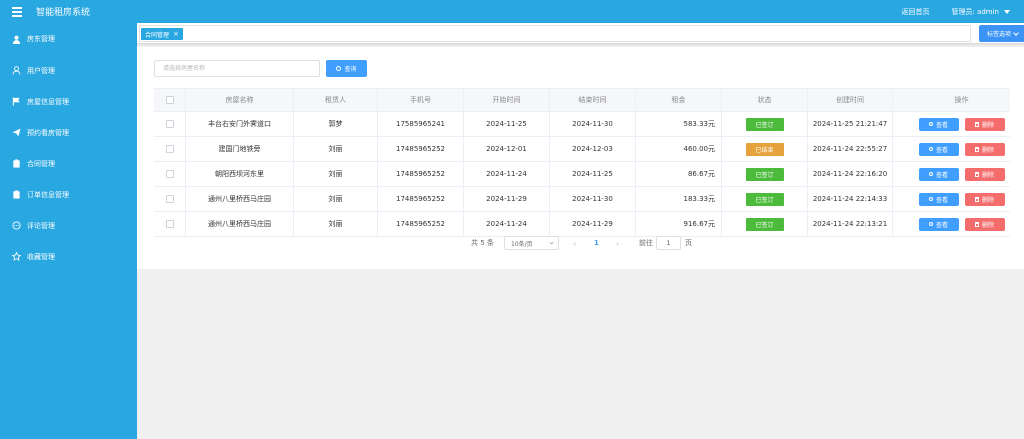  Describe the element at coordinates (41, 163) in the screenshot. I see `sidebar-item-label: 合同管理` at that location.